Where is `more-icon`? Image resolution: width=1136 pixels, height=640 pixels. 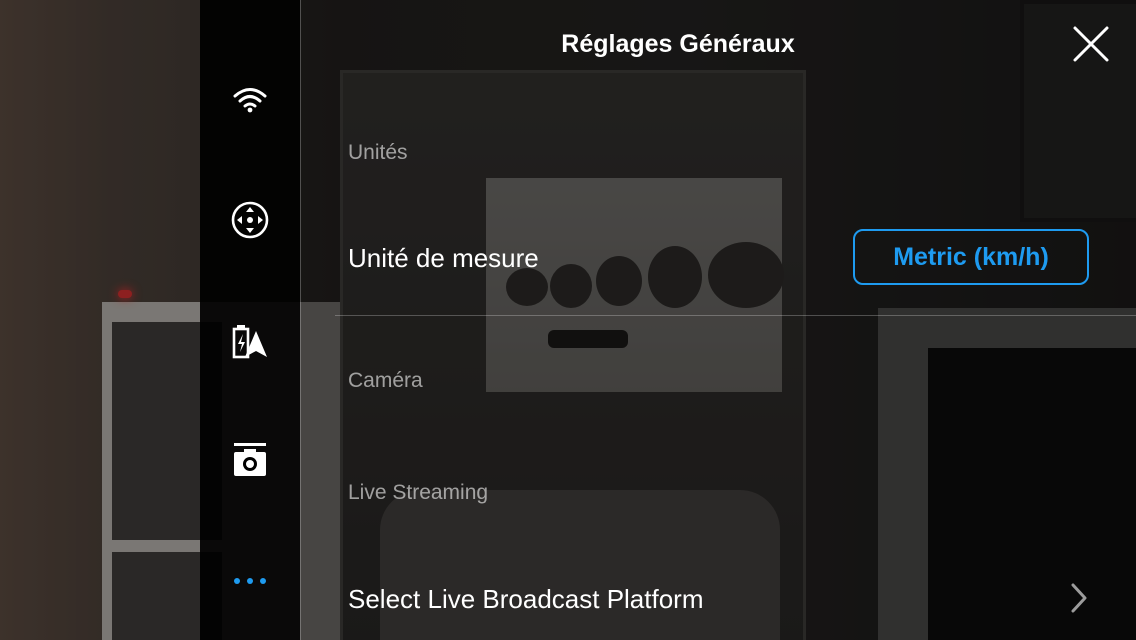
more-icon is located at coordinates (250, 581).